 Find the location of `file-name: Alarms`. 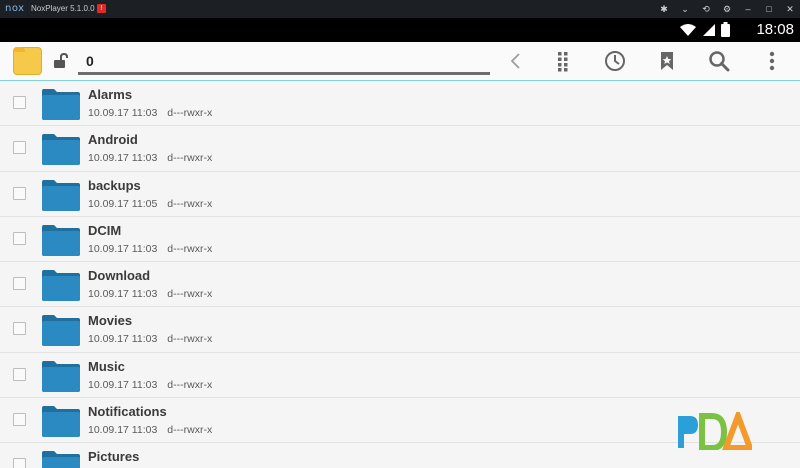

file-name: Alarms is located at coordinates (110, 94).